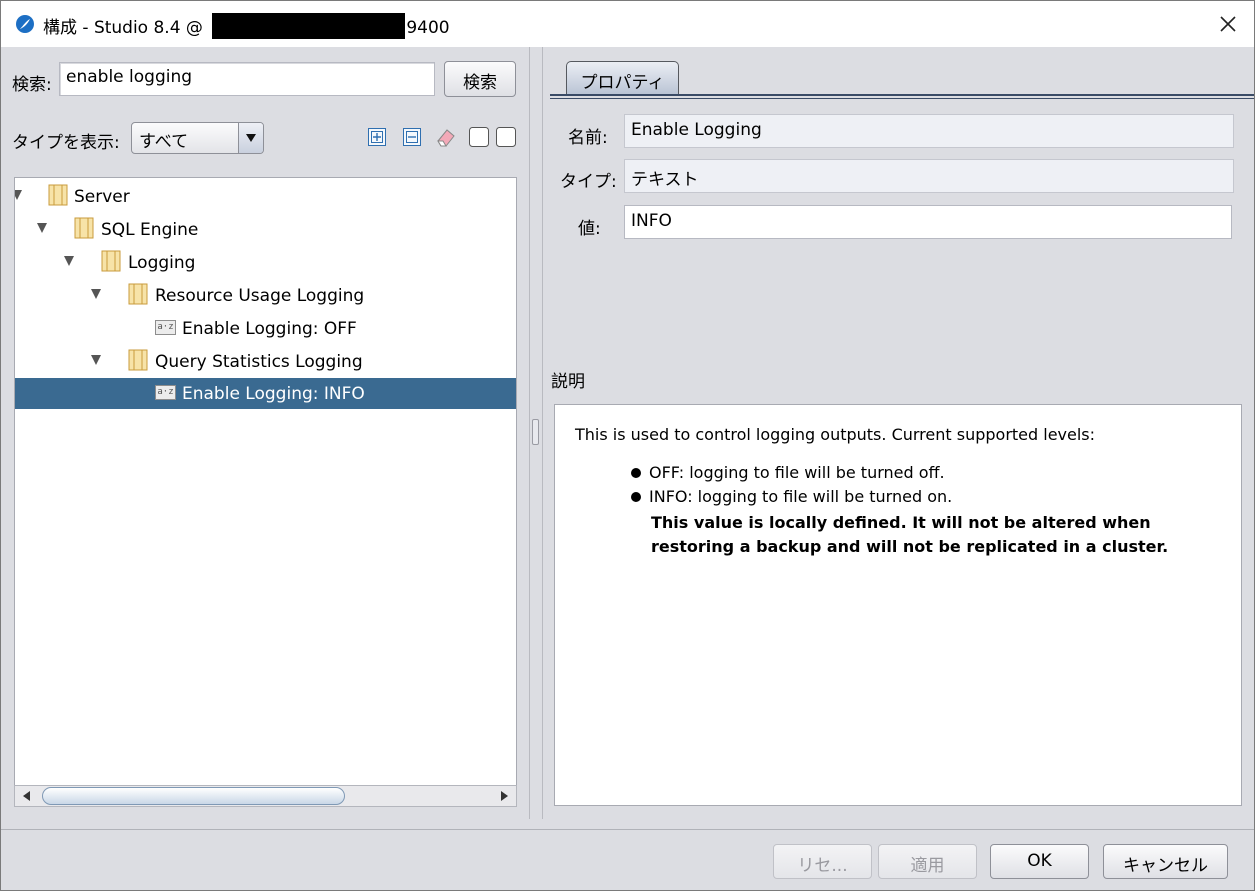 The image size is (1255, 891). What do you see at coordinates (259, 362) in the screenshot?
I see `tree-node-label: Query Statistics Logging` at bounding box center [259, 362].